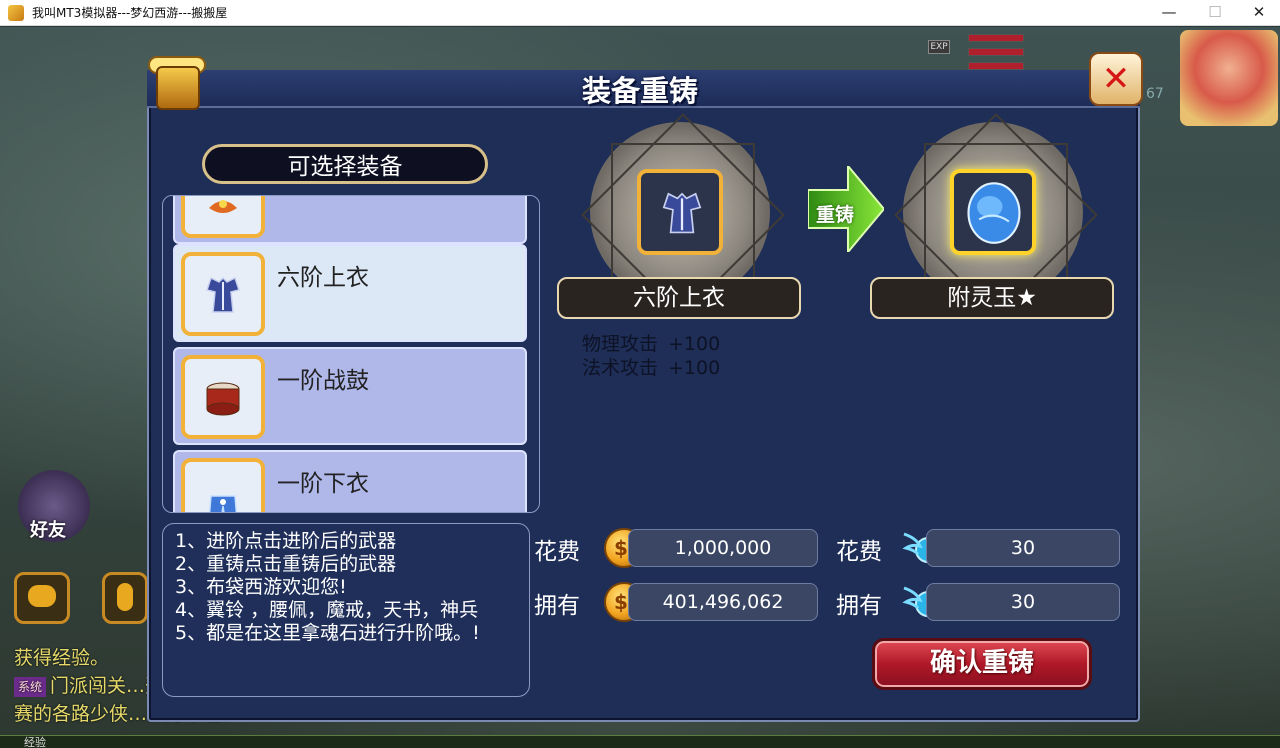 This screenshot has width=1280, height=748. What do you see at coordinates (1229, 78) in the screenshot?
I see `player-portrait` at bounding box center [1229, 78].